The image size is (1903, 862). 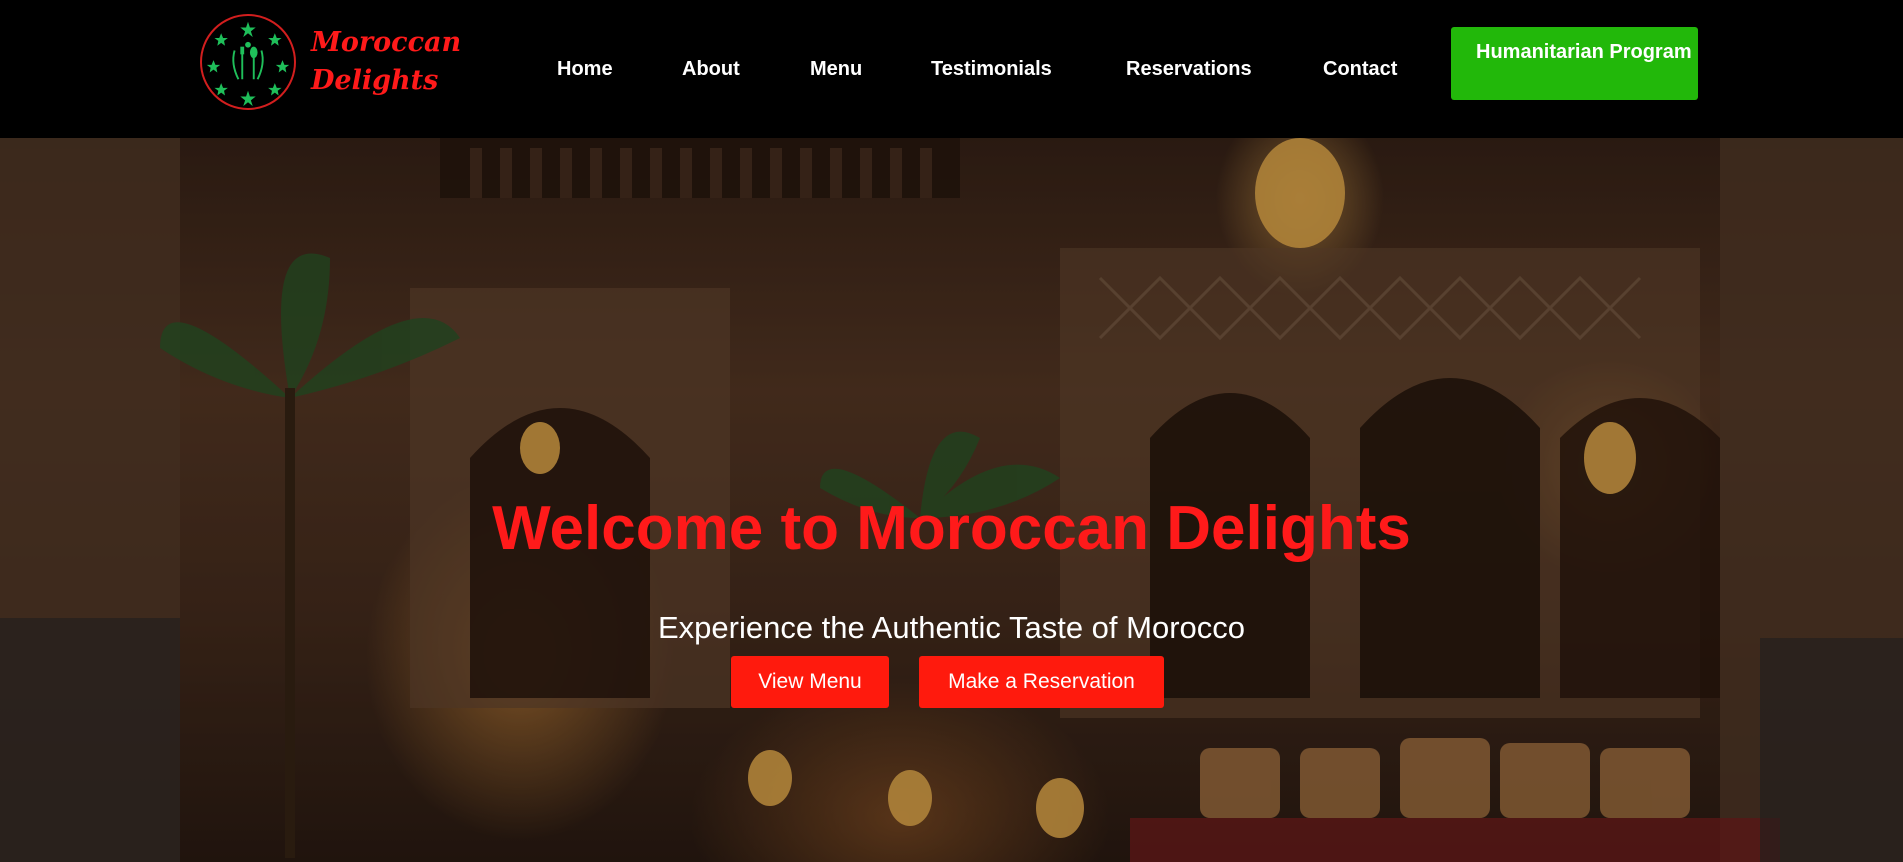 What do you see at coordinates (1189, 69) in the screenshot?
I see `nav-reservations: Reservations` at bounding box center [1189, 69].